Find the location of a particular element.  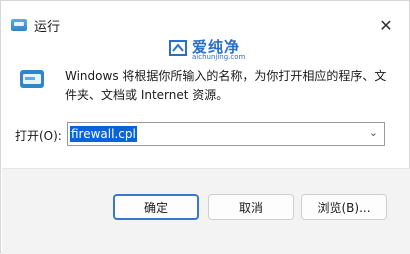

watermark-logo-icon is located at coordinates (178, 48).